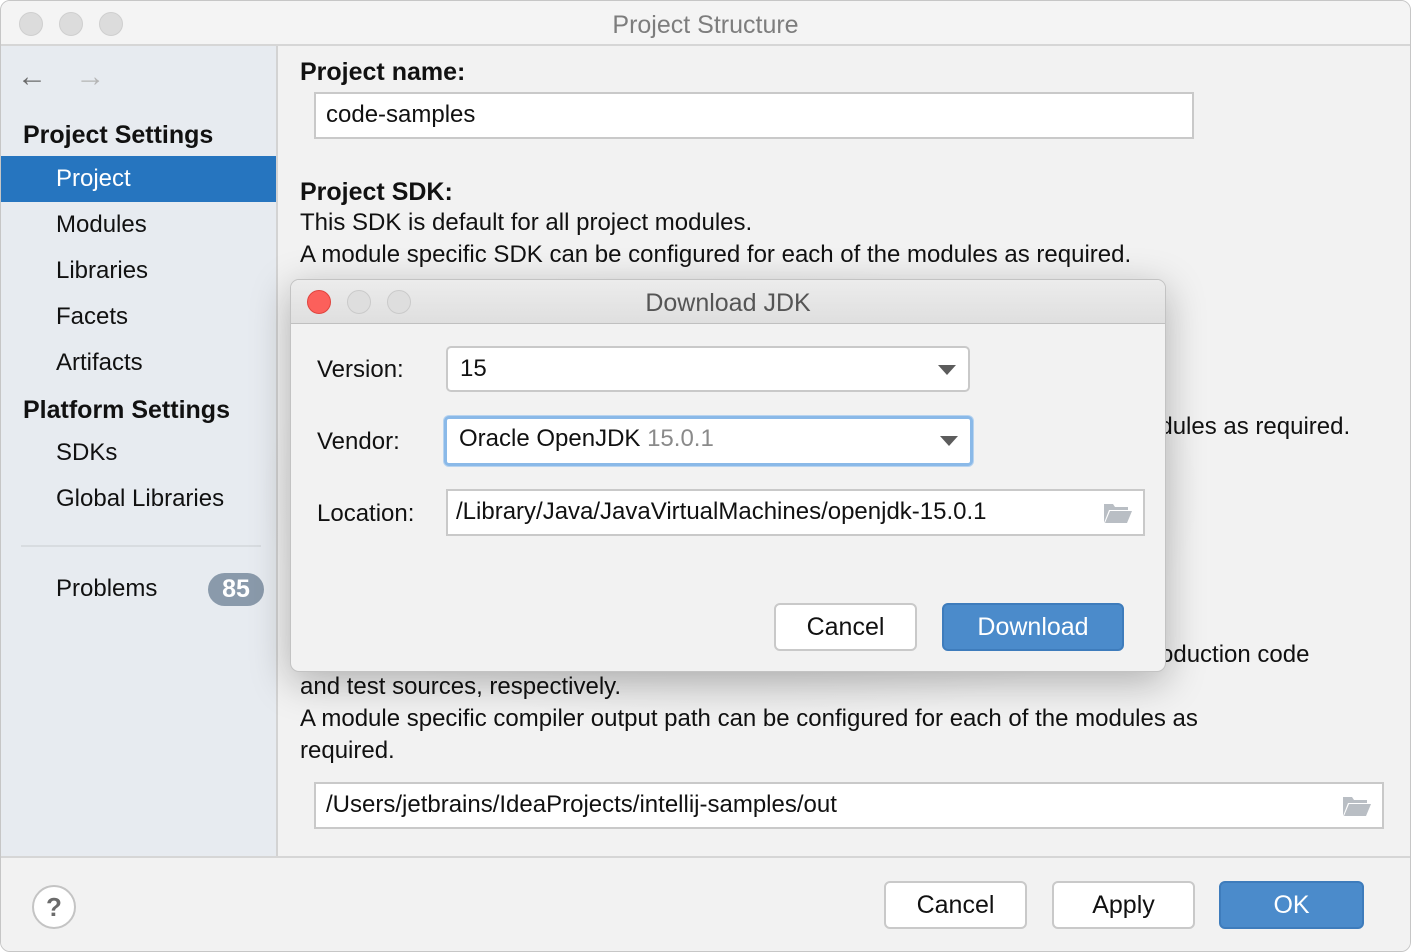  What do you see at coordinates (71, 77) in the screenshot?
I see `nav-arrows: ← →` at bounding box center [71, 77].